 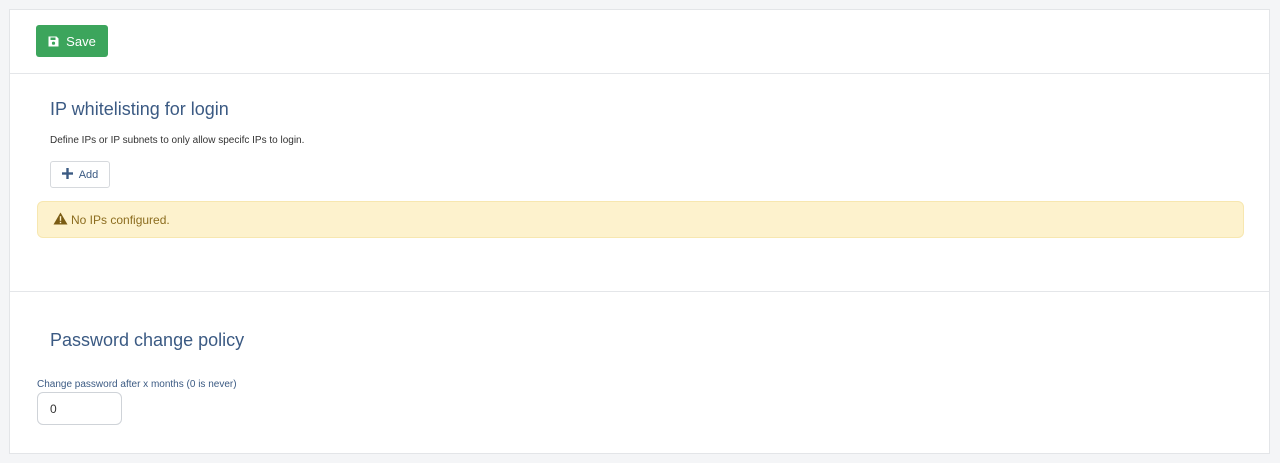 I want to click on floppy-disk-icon, so click(x=53, y=41).